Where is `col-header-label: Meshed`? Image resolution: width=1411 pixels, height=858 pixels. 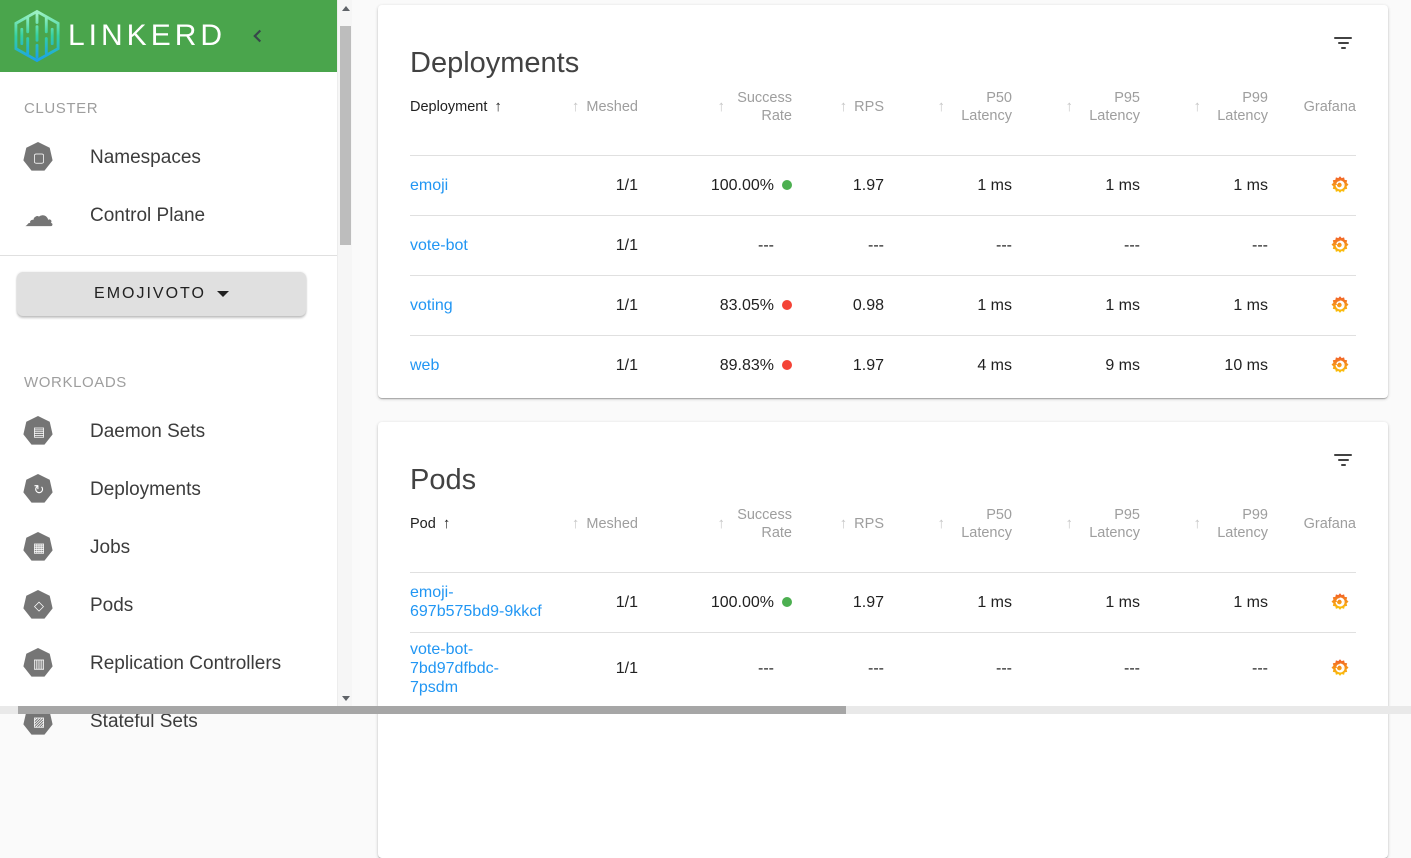
col-header-label: Meshed is located at coordinates (612, 106).